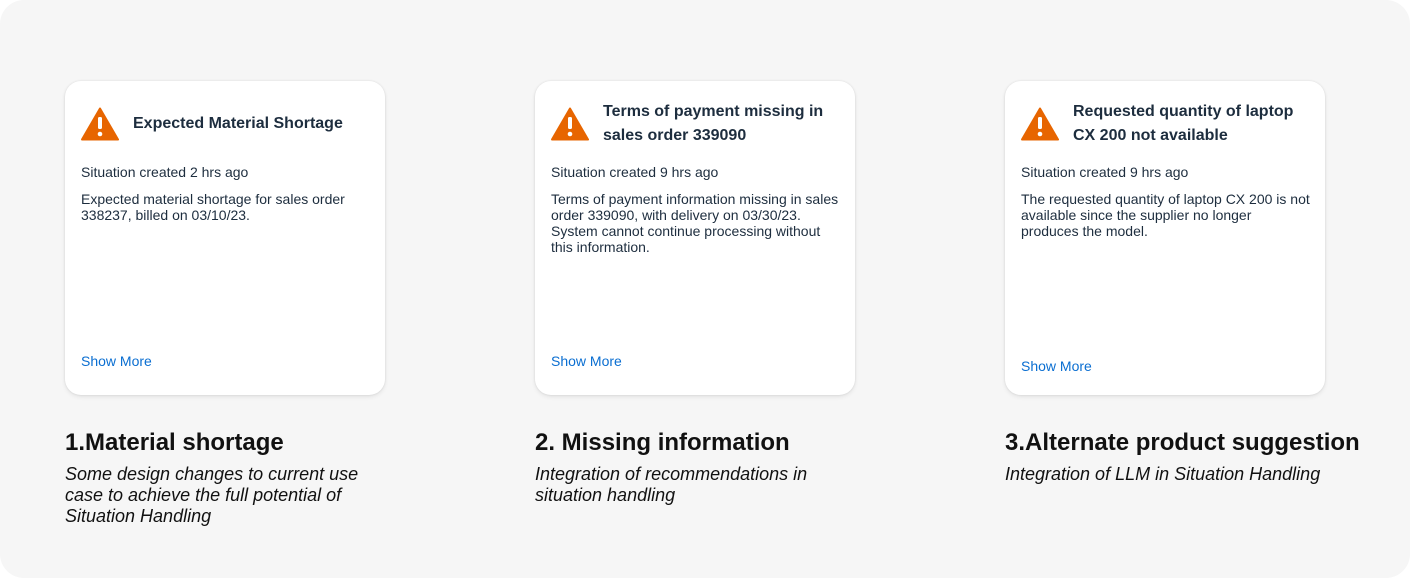  I want to click on caption-title: 1.Material shortage, so click(174, 442).